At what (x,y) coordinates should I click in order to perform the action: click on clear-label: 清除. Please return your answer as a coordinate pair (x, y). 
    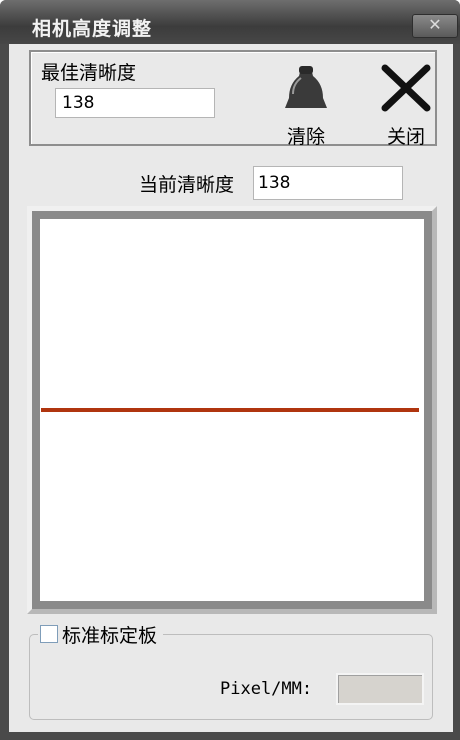
    Looking at the image, I should click on (305, 137).